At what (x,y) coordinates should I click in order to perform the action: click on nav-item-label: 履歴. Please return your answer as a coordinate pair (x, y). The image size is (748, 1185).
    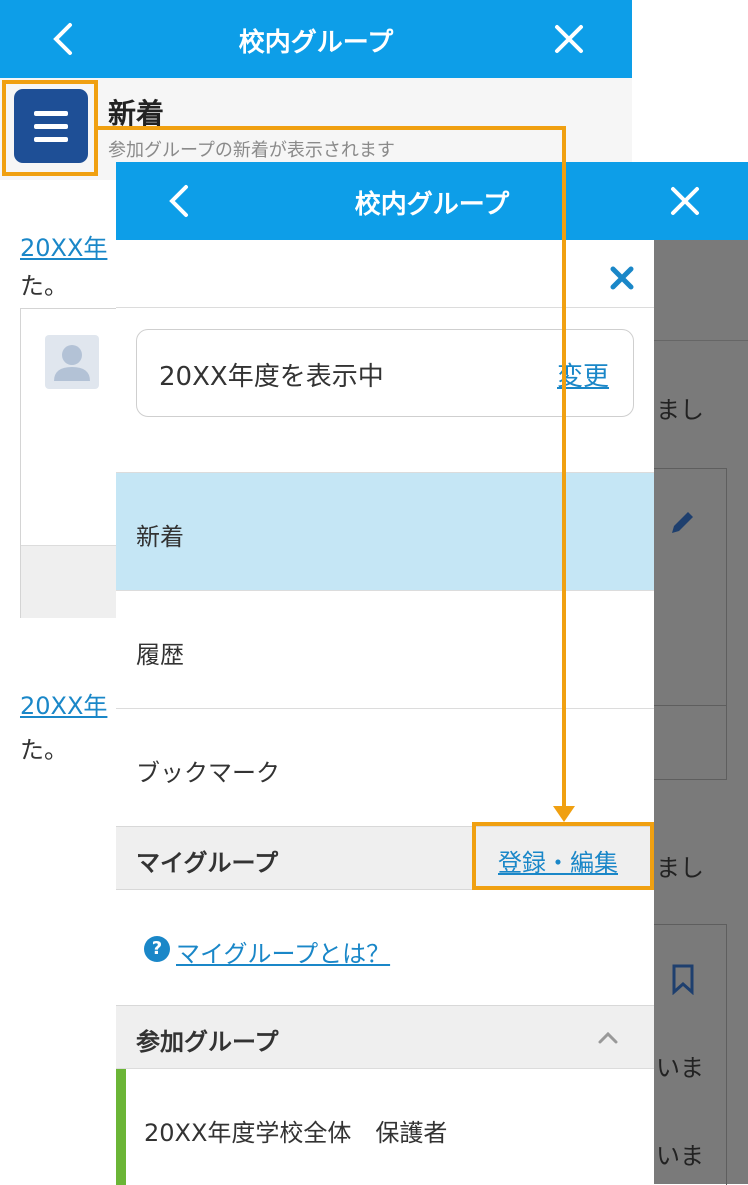
    Looking at the image, I should click on (160, 655).